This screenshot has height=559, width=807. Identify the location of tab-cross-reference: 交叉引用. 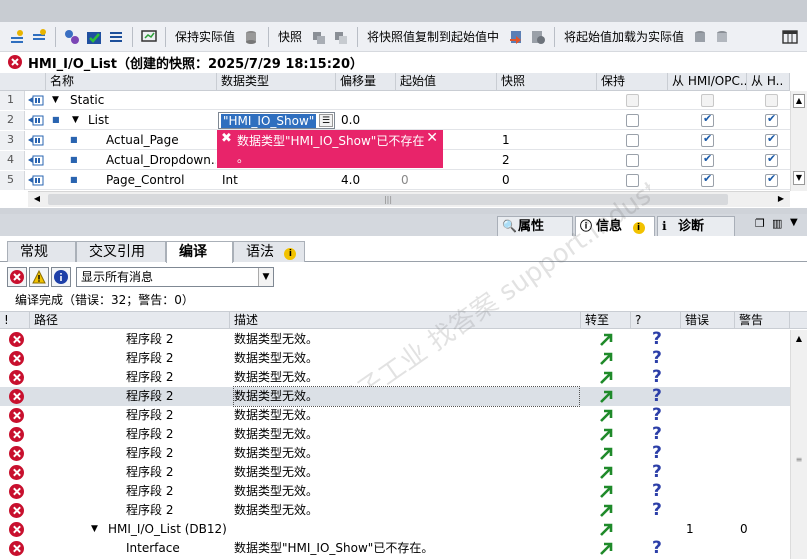
(121, 251).